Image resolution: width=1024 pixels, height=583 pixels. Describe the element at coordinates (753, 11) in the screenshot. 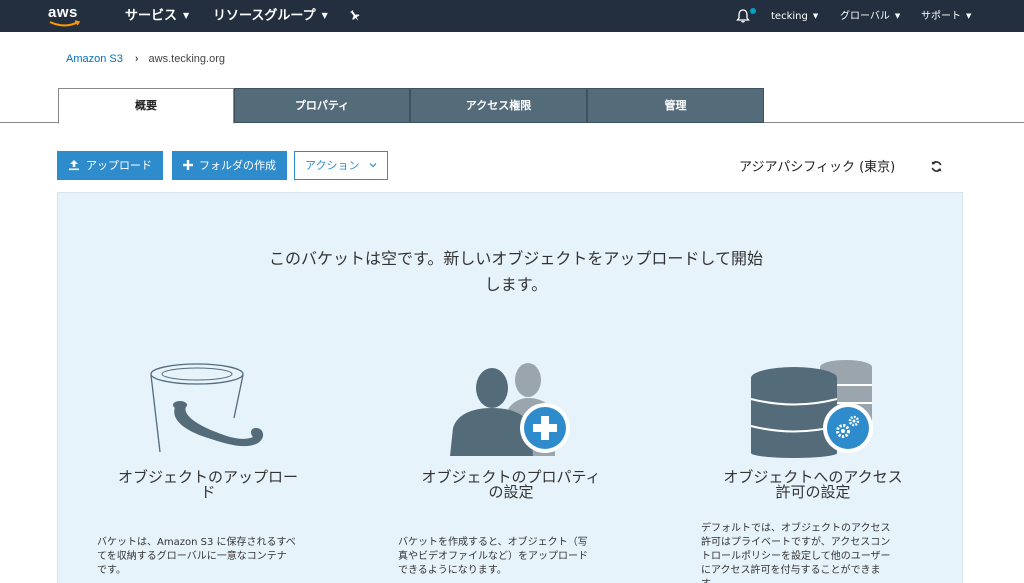

I see `notification-dot` at that location.